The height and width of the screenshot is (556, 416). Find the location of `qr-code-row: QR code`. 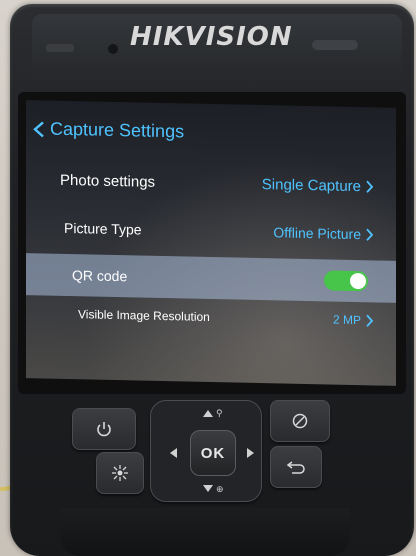

qr-code-row: QR code is located at coordinates (211, 278).